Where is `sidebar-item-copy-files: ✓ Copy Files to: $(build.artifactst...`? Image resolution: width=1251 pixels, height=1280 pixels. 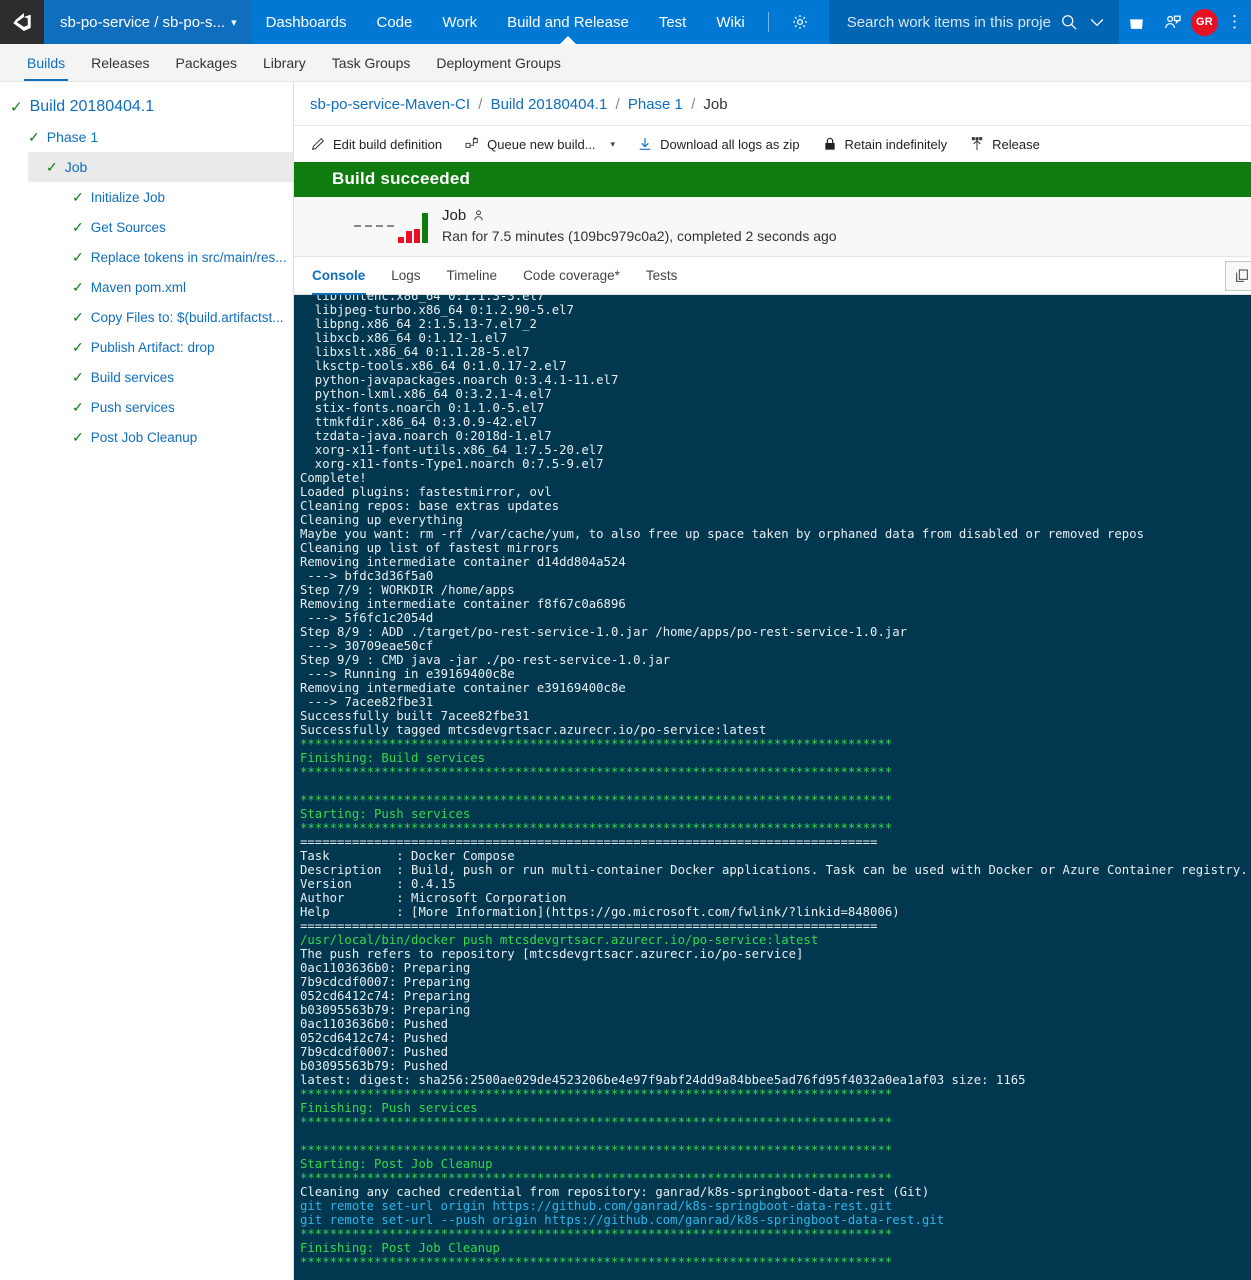 sidebar-item-copy-files: ✓ Copy Files to: $(build.artifactst... is located at coordinates (146, 317).